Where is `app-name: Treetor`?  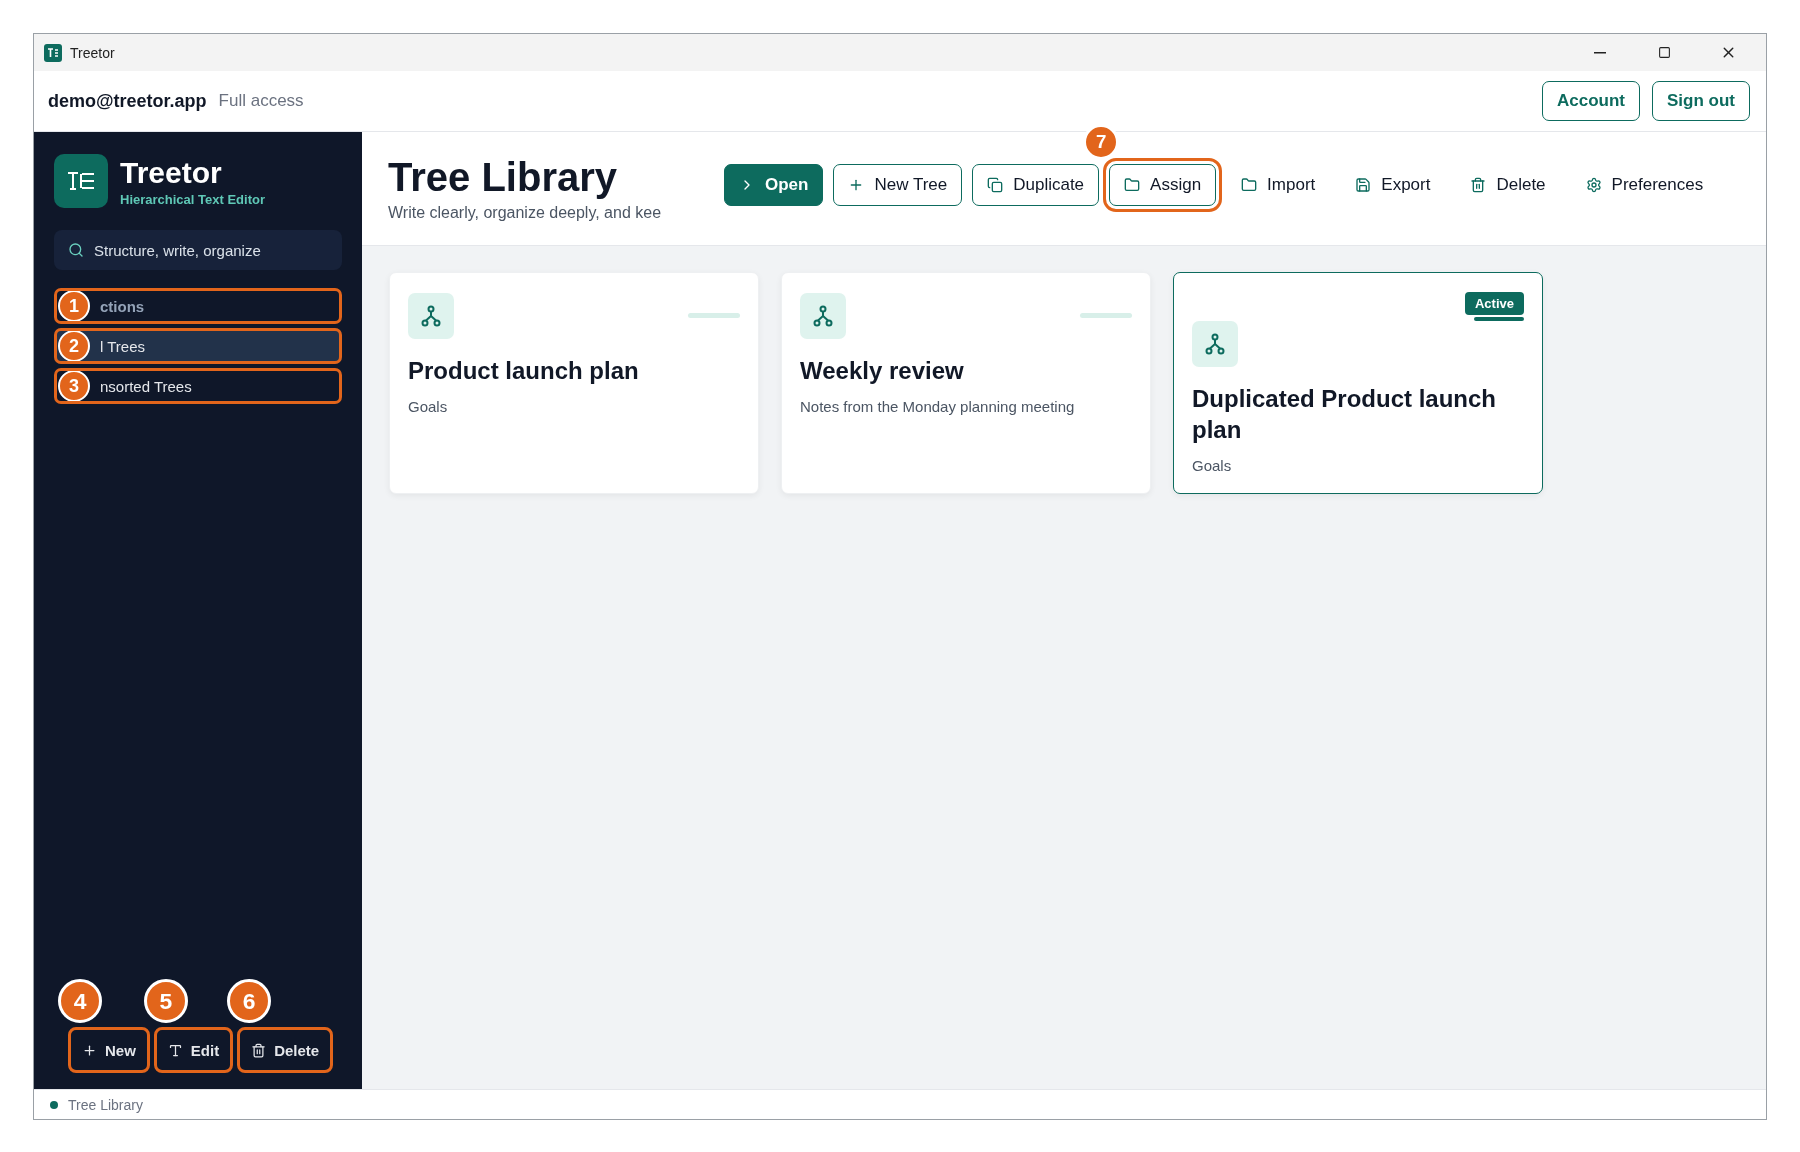
app-name: Treetor is located at coordinates (171, 172).